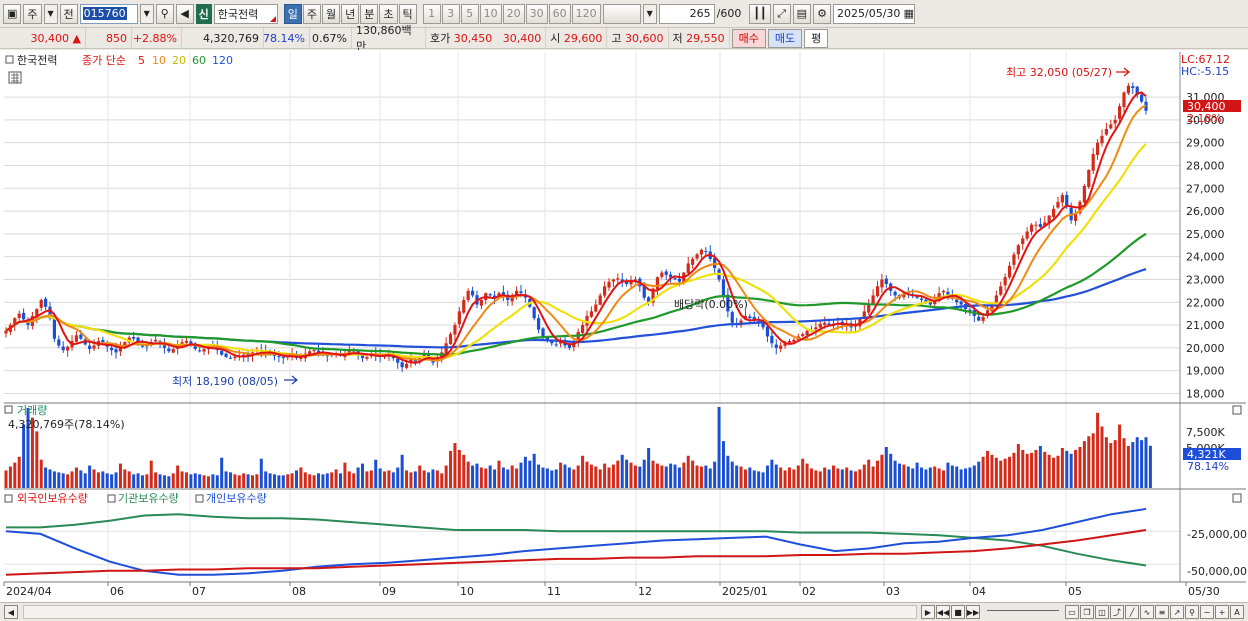  Describe the element at coordinates (431, 13) in the screenshot. I see `interval-tab-1: 1` at that location.